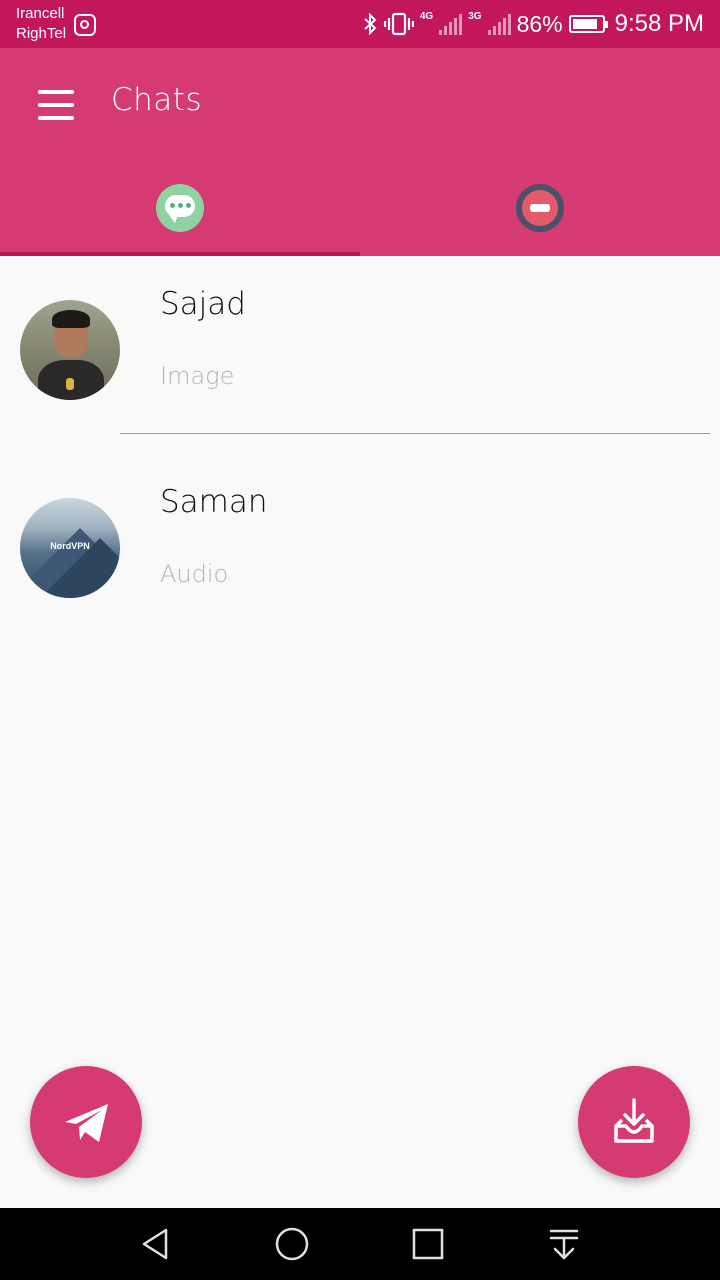  I want to click on battery-fill, so click(584, 24).